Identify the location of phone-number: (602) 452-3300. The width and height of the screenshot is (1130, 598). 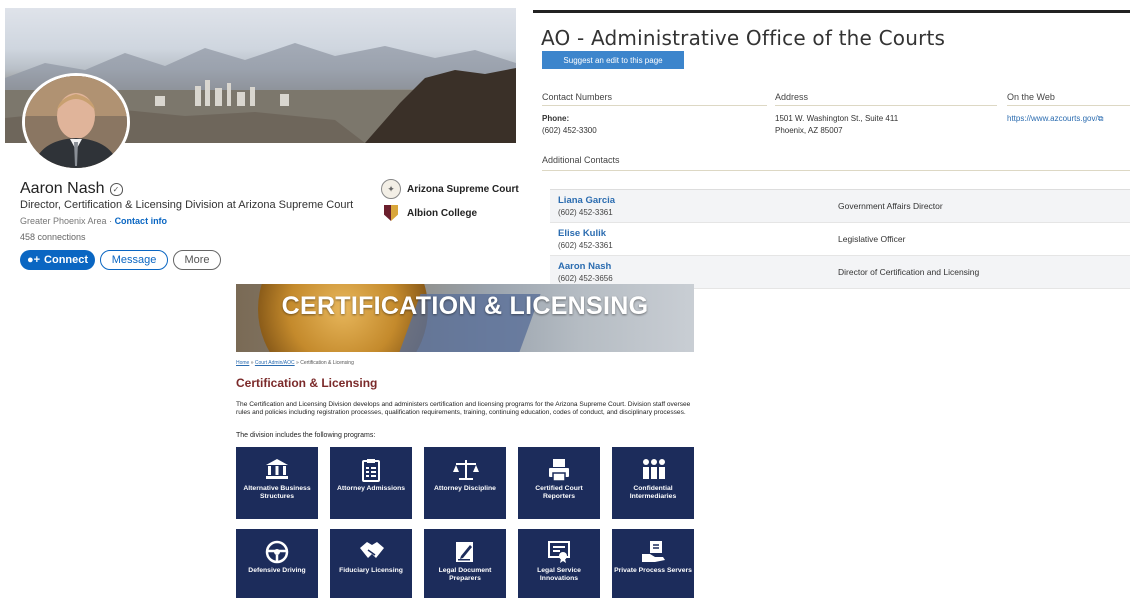
(569, 130).